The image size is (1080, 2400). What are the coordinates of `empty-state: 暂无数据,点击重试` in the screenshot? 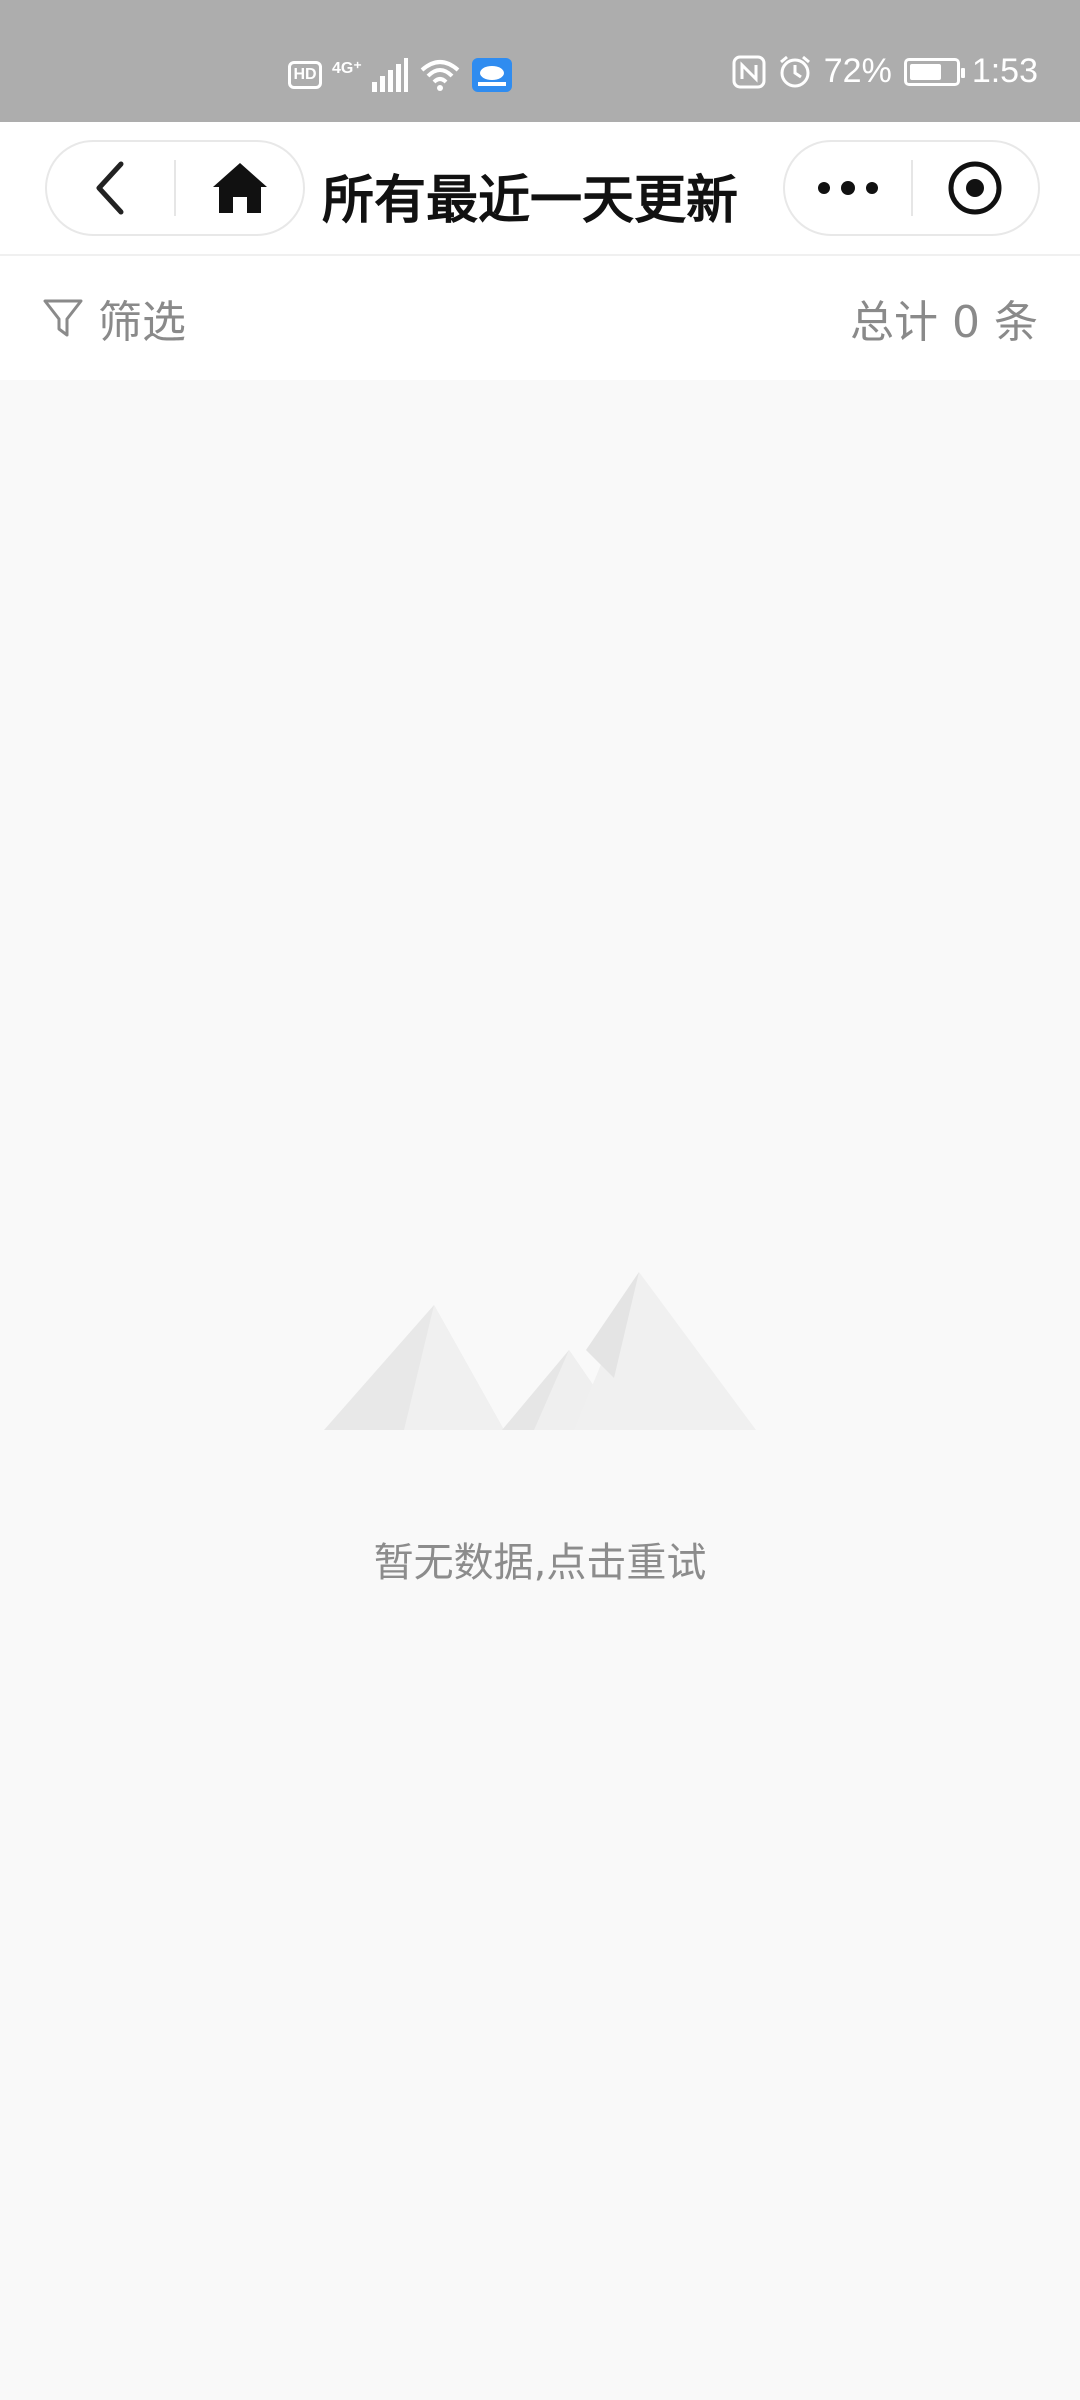 It's located at (540, 1429).